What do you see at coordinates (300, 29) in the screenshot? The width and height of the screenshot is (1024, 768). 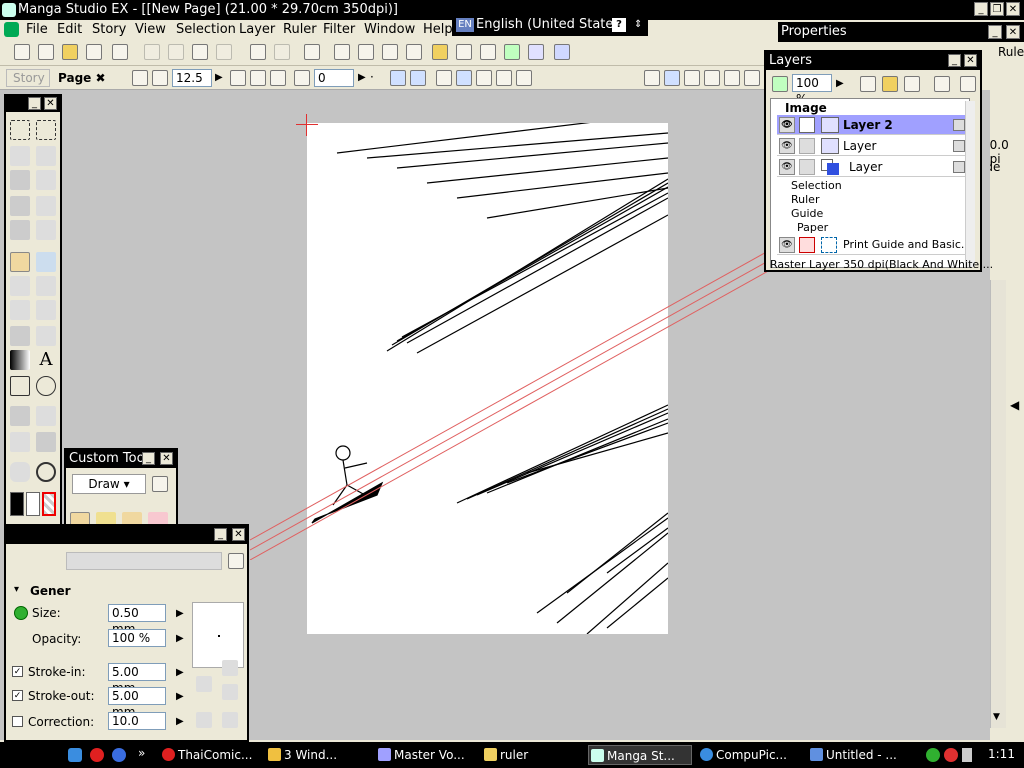 I see `menu-ruler: Ruler` at bounding box center [300, 29].